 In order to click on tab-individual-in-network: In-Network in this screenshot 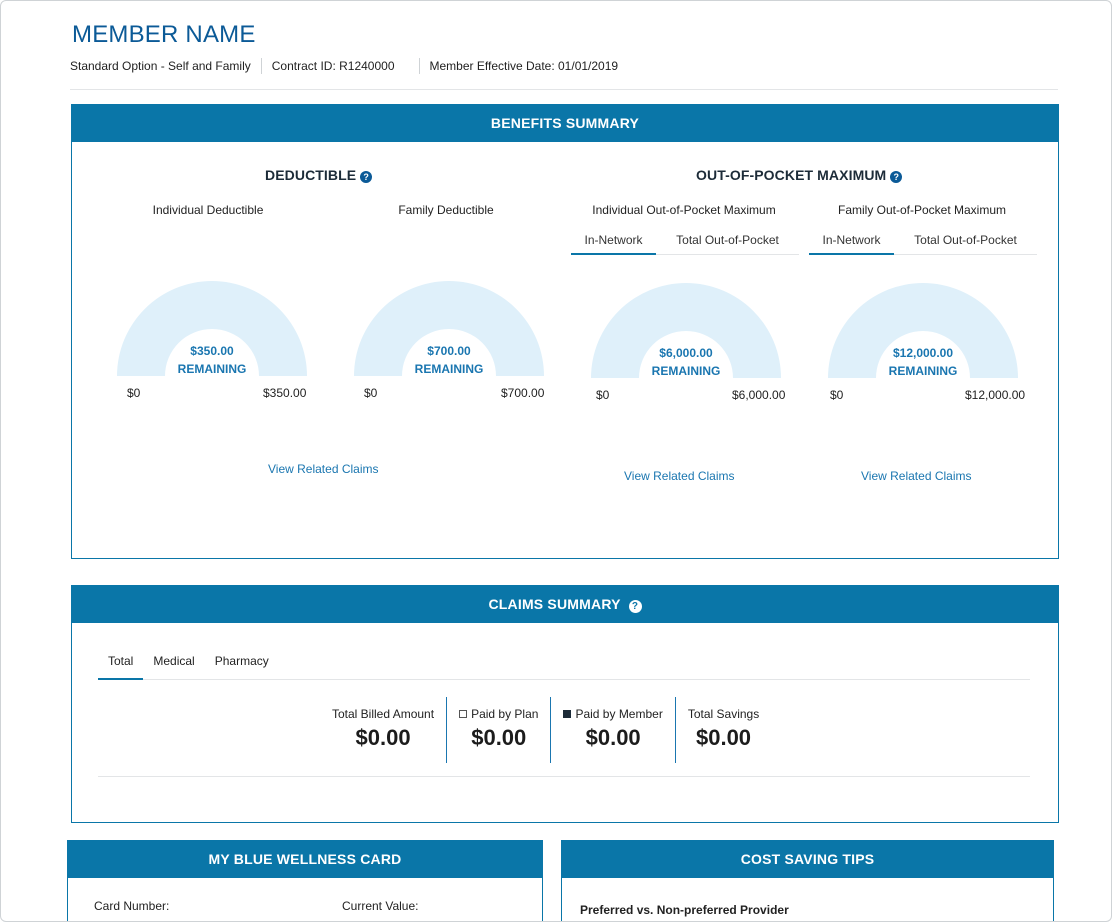, I will do `click(613, 241)`.